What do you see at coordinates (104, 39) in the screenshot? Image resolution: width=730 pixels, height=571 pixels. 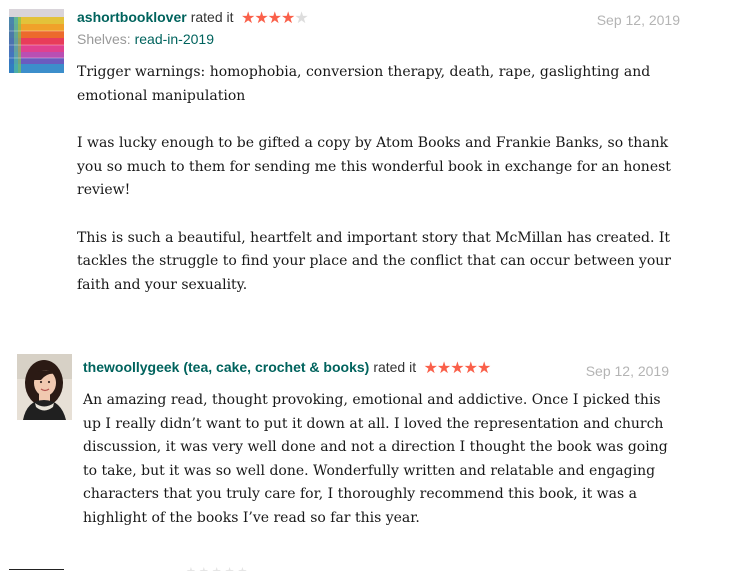 I see `shelves-label: Shelves:` at bounding box center [104, 39].